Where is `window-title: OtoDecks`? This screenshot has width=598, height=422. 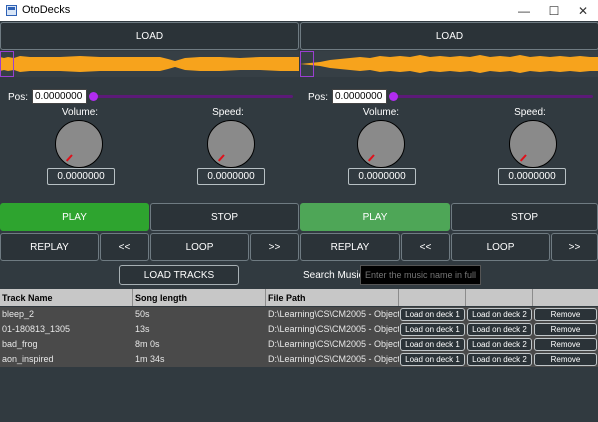
window-title: OtoDecks is located at coordinates (46, 10).